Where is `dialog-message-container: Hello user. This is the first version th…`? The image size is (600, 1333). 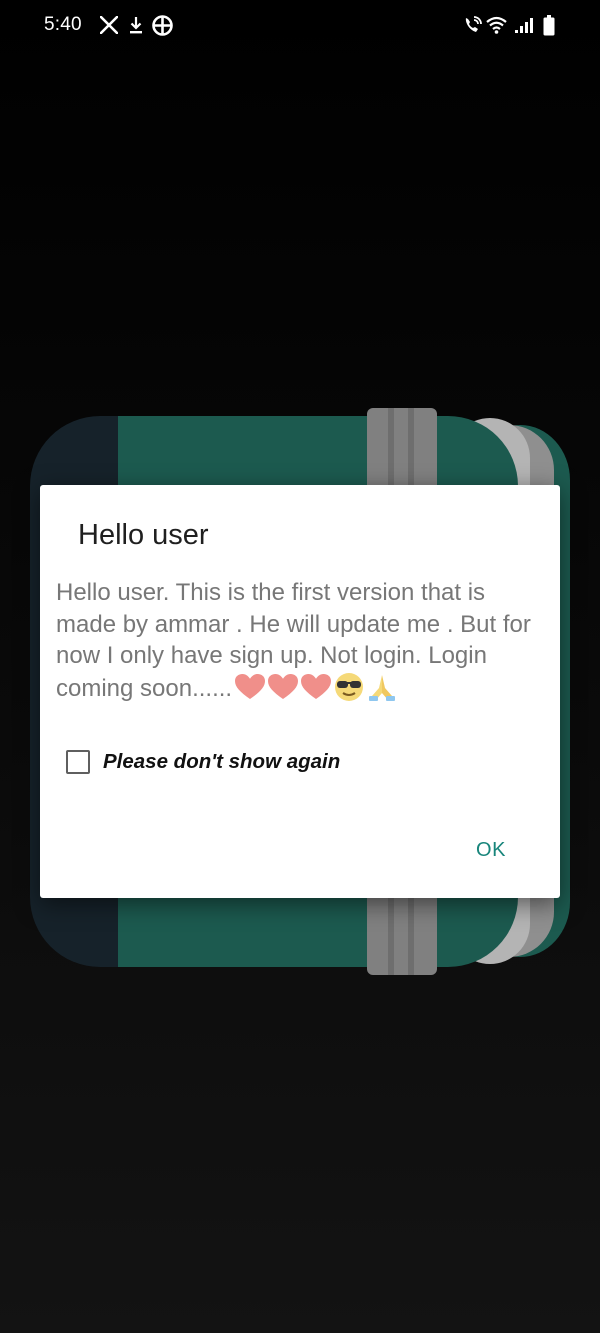 dialog-message-container: Hello user. This is the first version th… is located at coordinates (303, 640).